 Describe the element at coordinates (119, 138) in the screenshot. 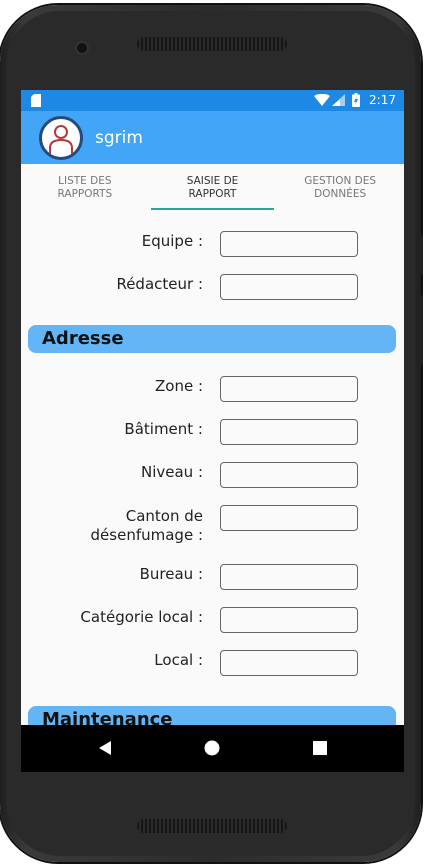

I see `app-title: sgrim` at that location.